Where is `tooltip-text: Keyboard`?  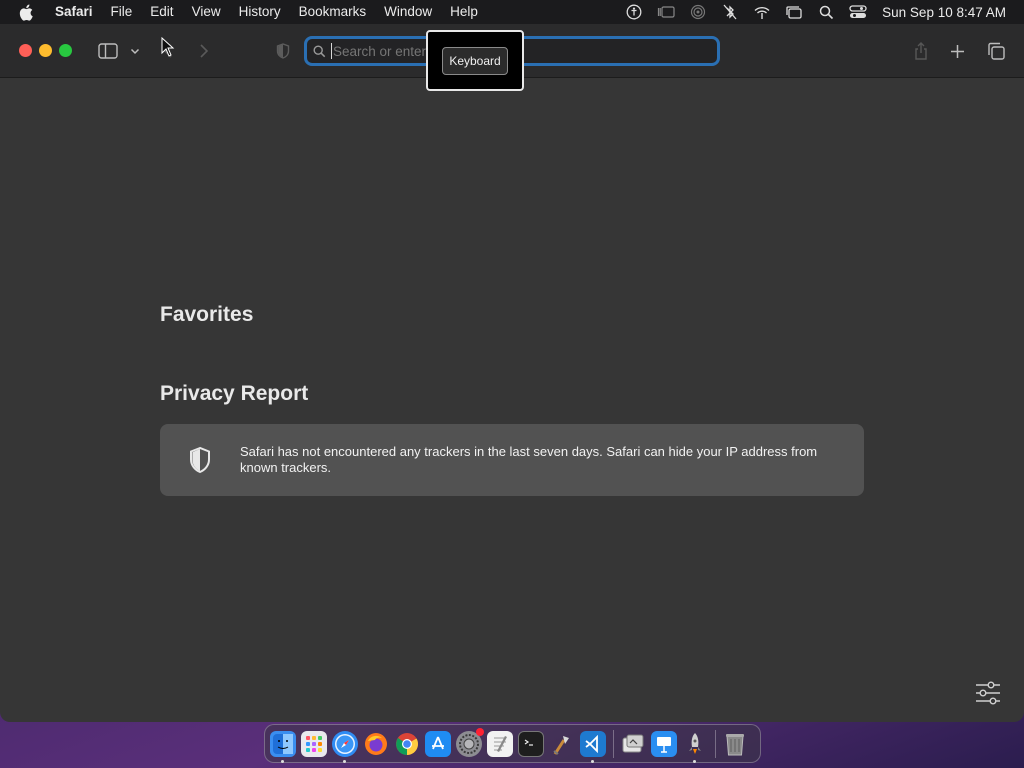 tooltip-text: Keyboard is located at coordinates (475, 60).